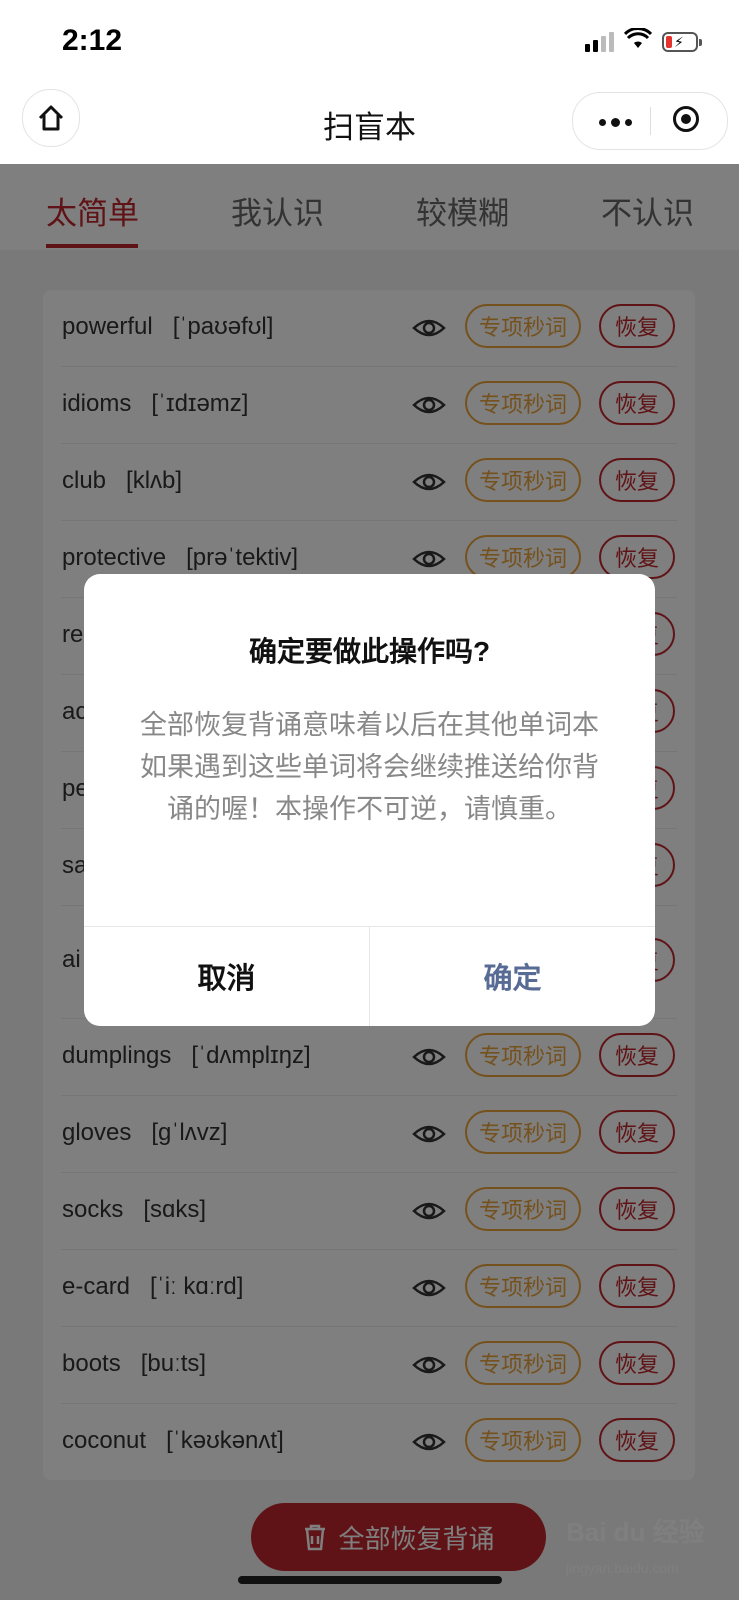  What do you see at coordinates (686, 119) in the screenshot?
I see `close-target-icon` at bounding box center [686, 119].